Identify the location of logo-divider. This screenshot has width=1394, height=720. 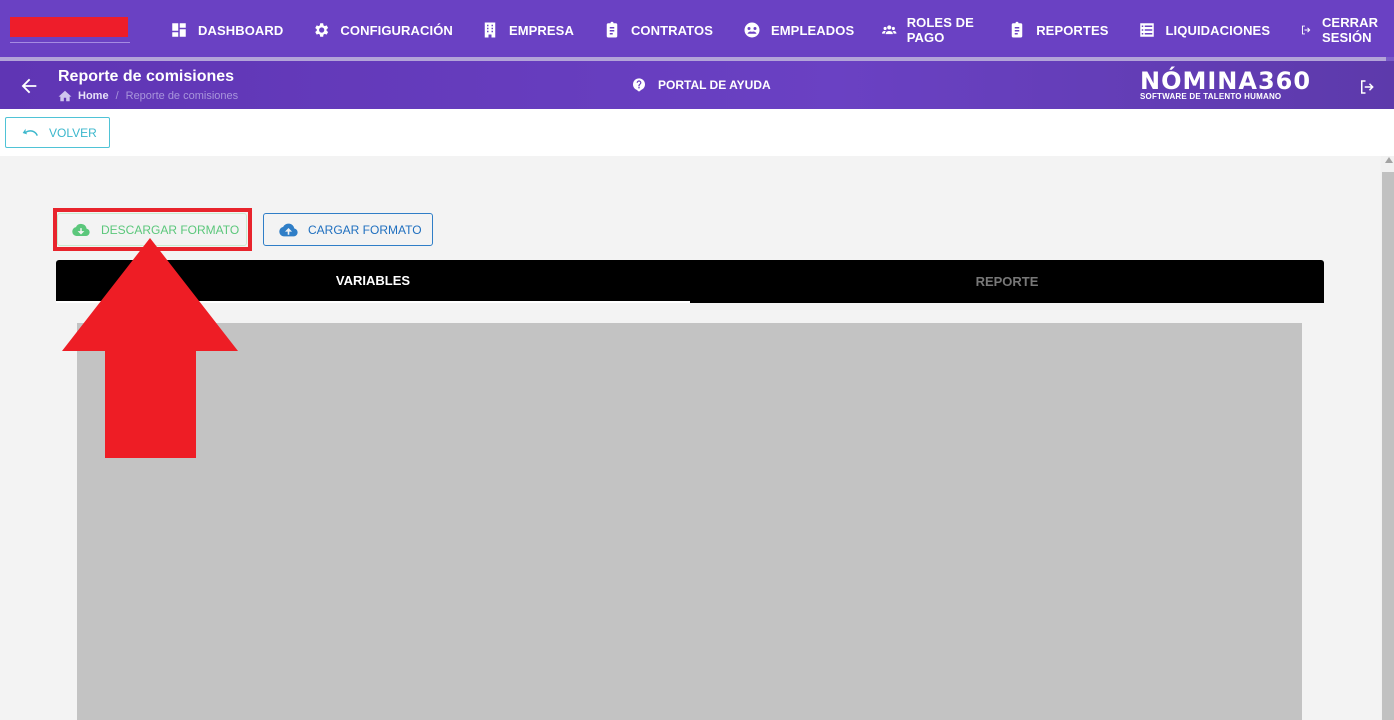
(70, 42).